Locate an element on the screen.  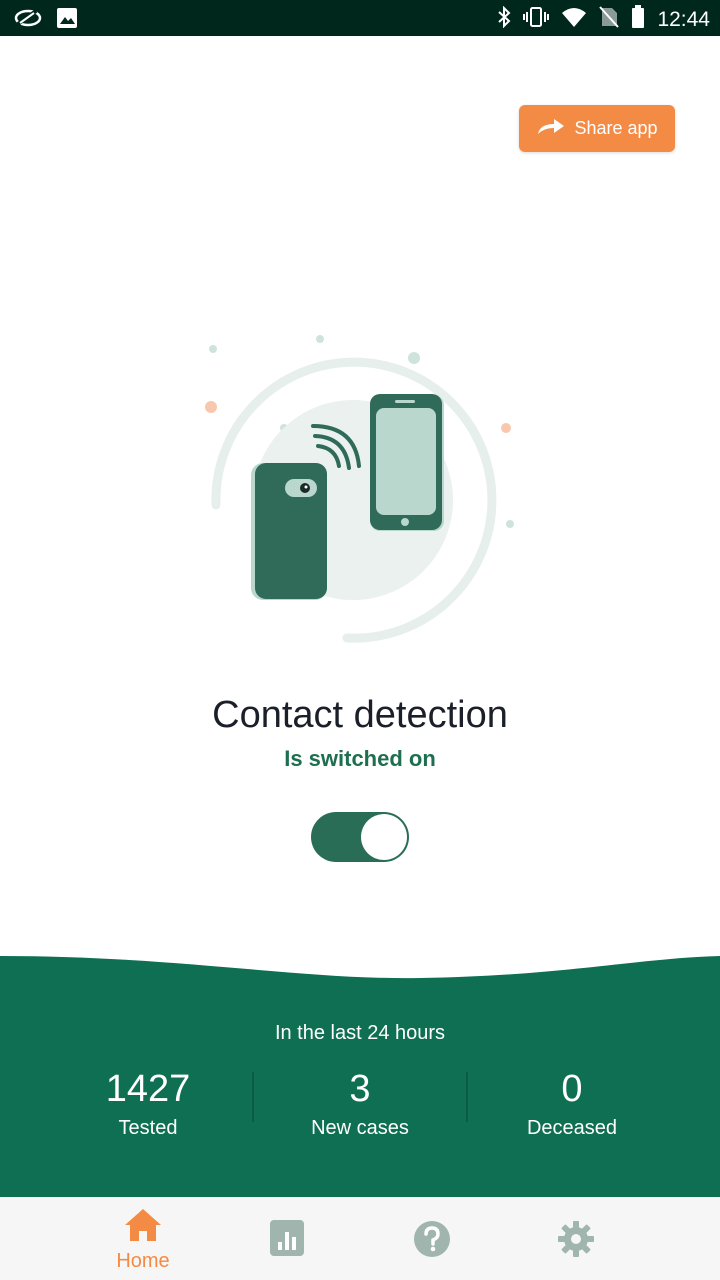
app-logo-icon is located at coordinates (28, 20).